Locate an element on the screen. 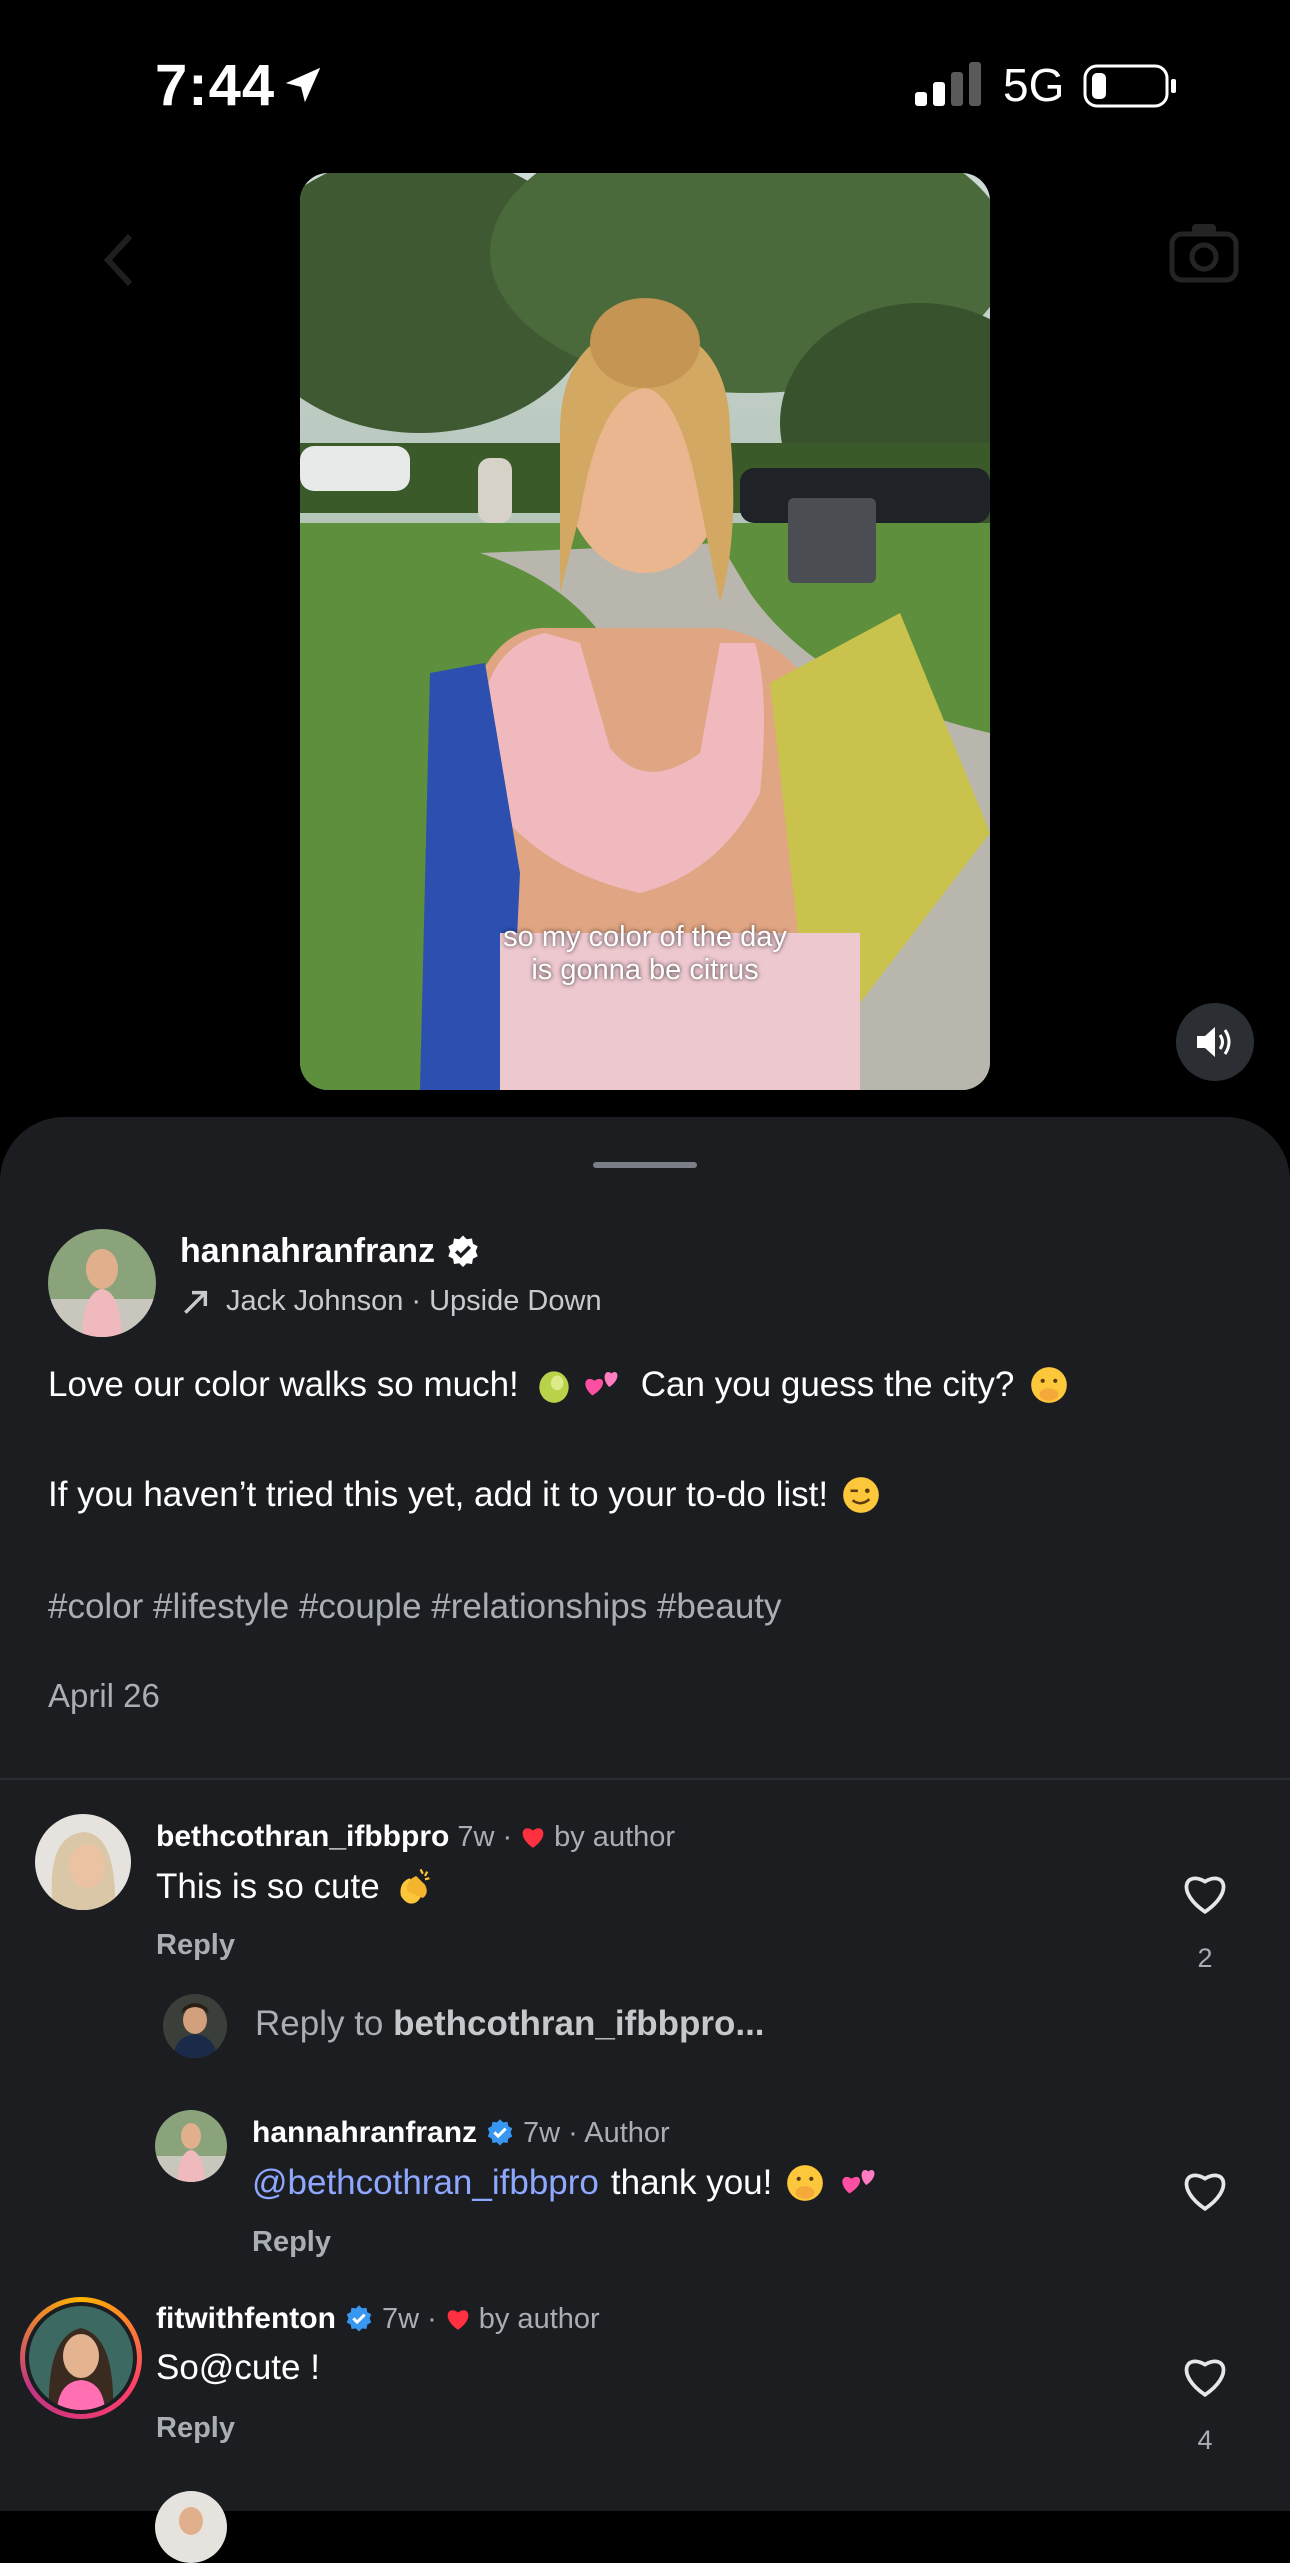  music-row: Jack Johnson · Upside Down is located at coordinates (391, 1301).